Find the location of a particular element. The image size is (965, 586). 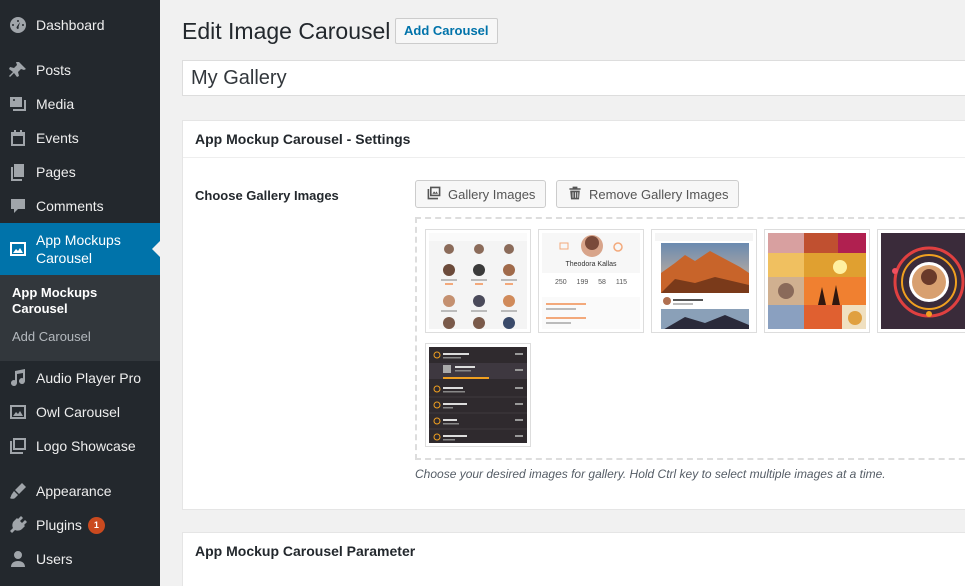

menu-label: Plugins is located at coordinates (59, 525).